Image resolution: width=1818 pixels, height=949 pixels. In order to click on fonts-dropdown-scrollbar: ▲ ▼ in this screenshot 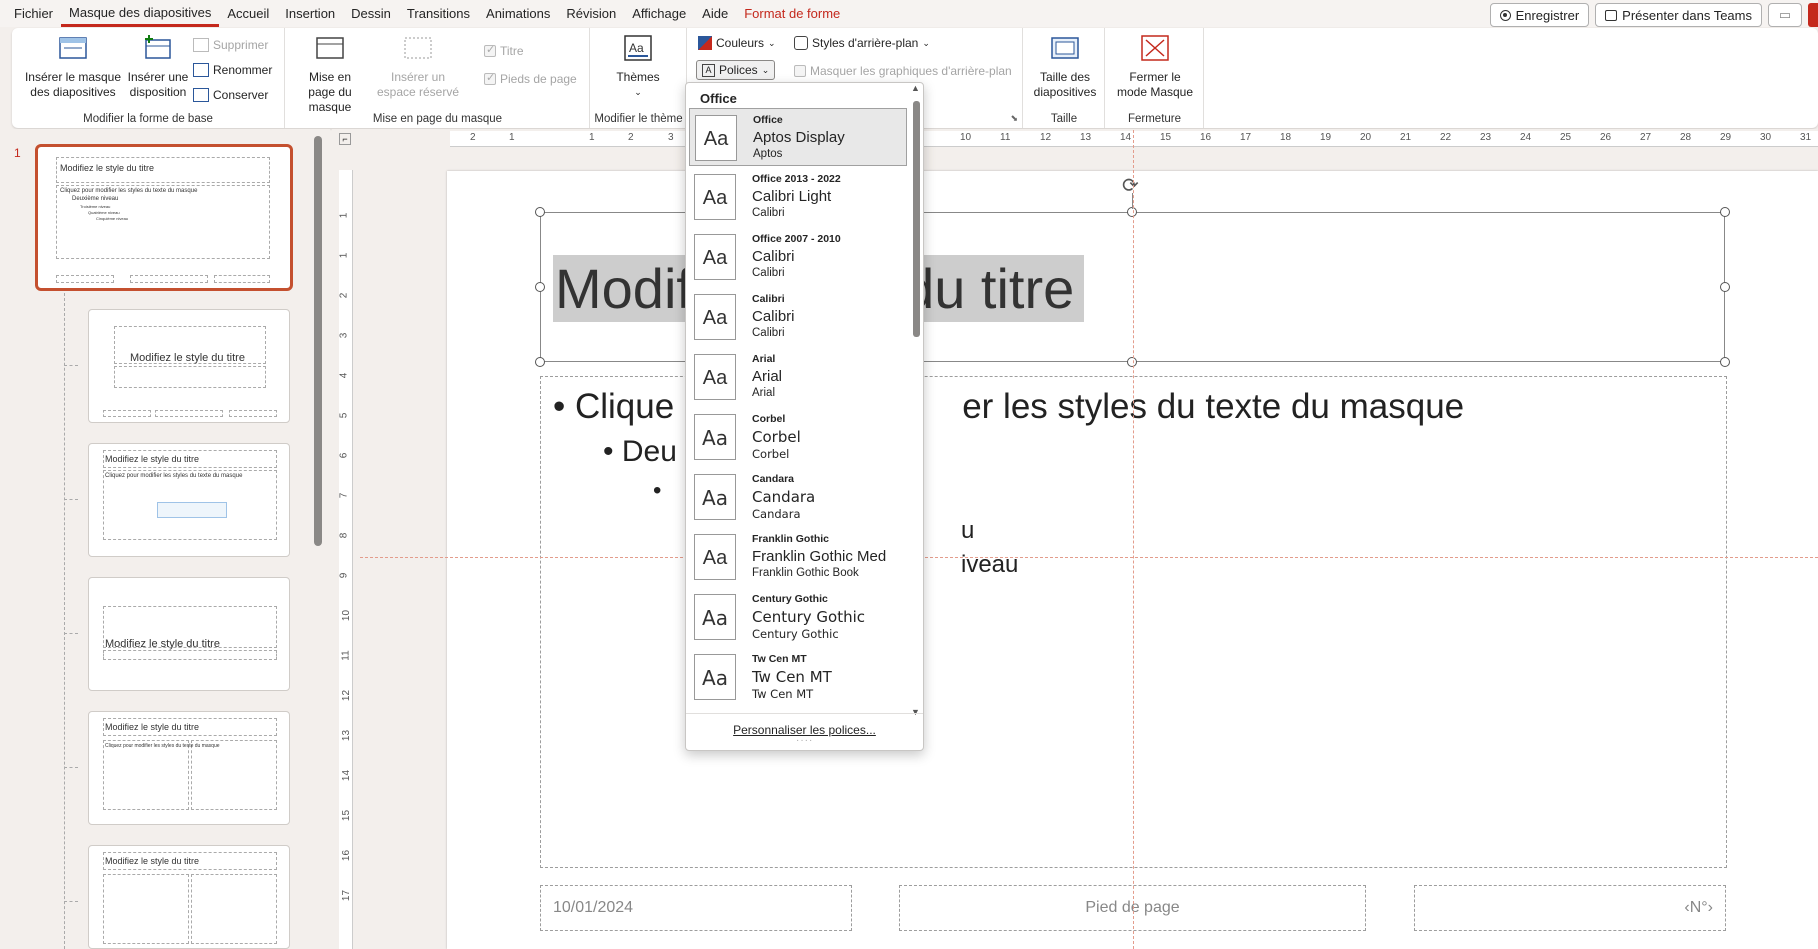, I will do `click(916, 400)`.